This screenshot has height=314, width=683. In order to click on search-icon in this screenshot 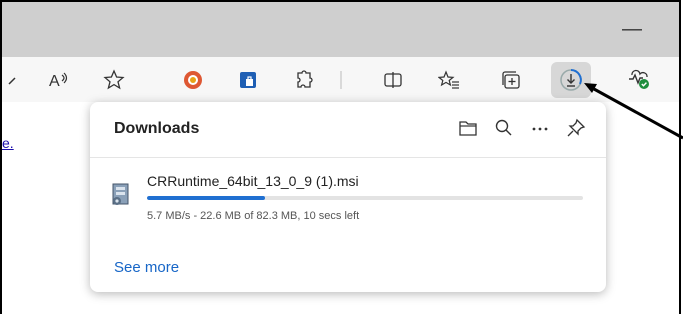, I will do `click(503, 127)`.